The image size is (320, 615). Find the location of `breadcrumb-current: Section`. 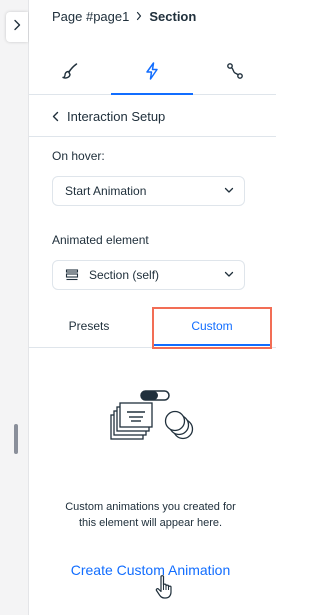

breadcrumb-current: Section is located at coordinates (173, 16).